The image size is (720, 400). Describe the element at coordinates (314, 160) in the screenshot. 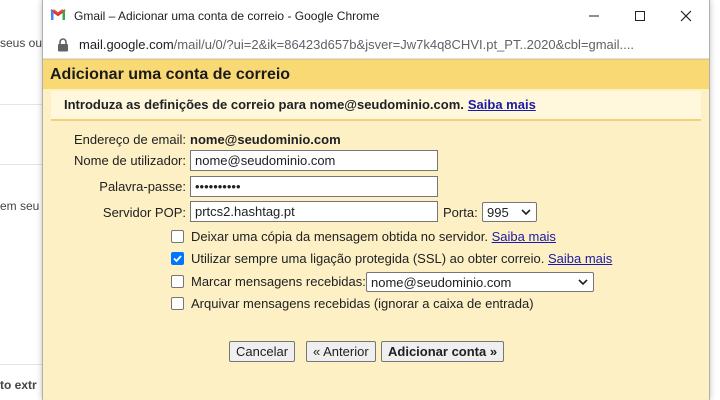

I see `username-field: nome@seudominio.com` at that location.